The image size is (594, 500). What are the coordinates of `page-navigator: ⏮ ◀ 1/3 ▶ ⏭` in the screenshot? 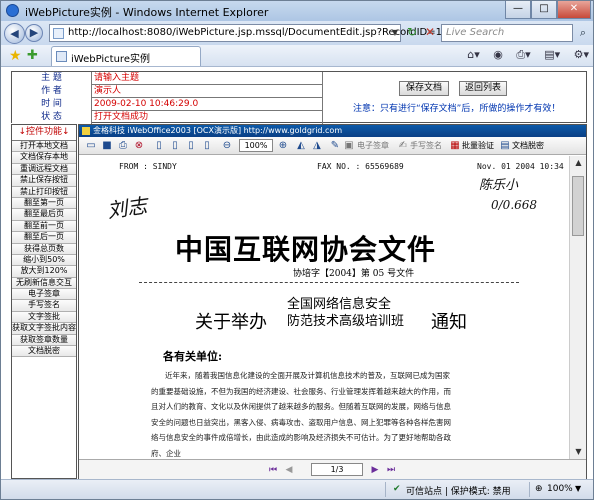 It's located at (332, 469).